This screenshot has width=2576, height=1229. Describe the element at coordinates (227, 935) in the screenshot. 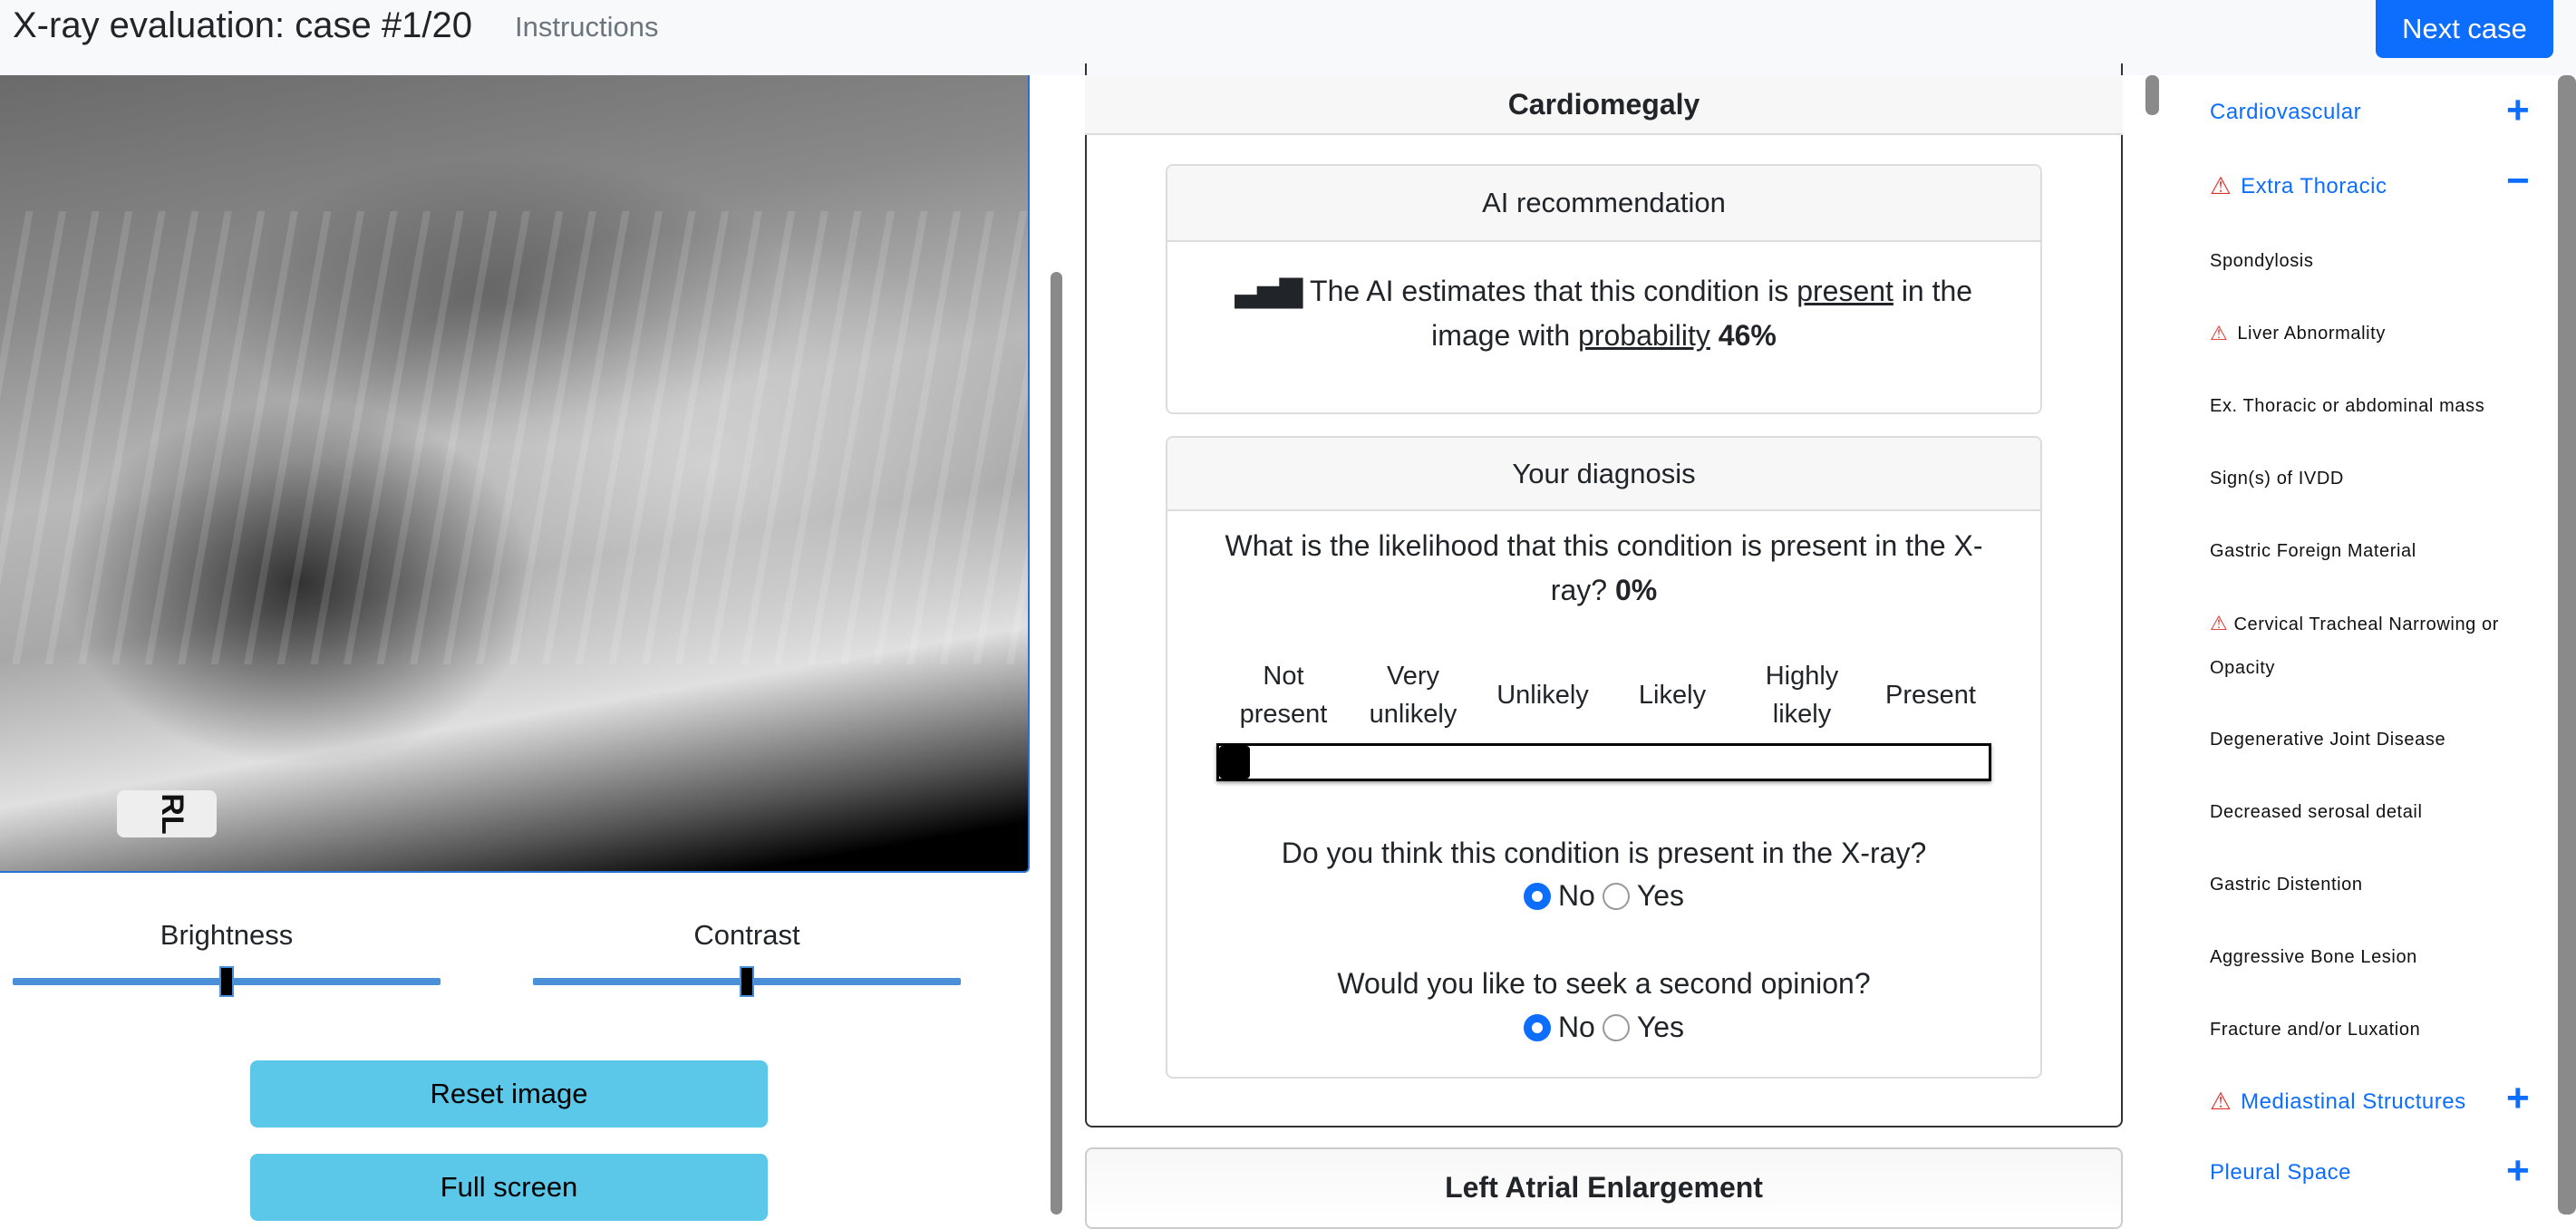

I see `brightness-label: Brightness` at that location.